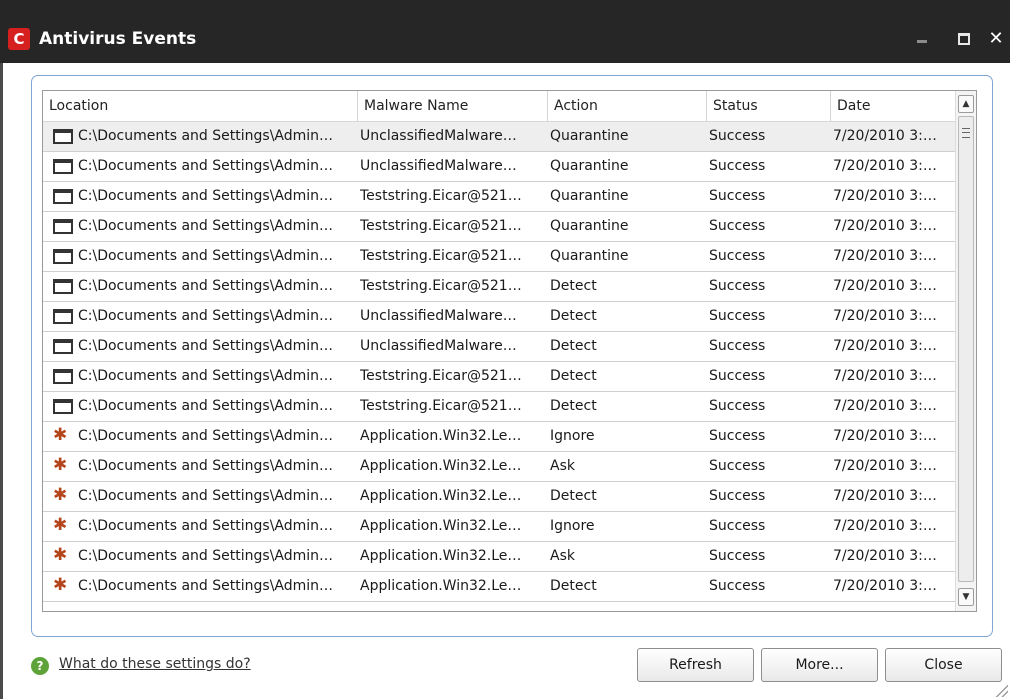 This screenshot has height=699, width=1010. I want to click on minimize-icon, so click(922, 39).